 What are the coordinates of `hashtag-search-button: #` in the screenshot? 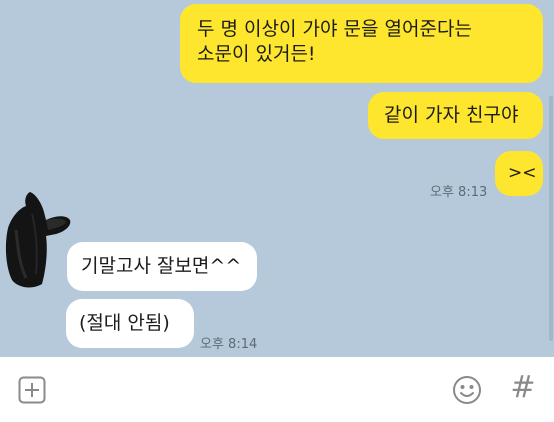 It's located at (523, 388).